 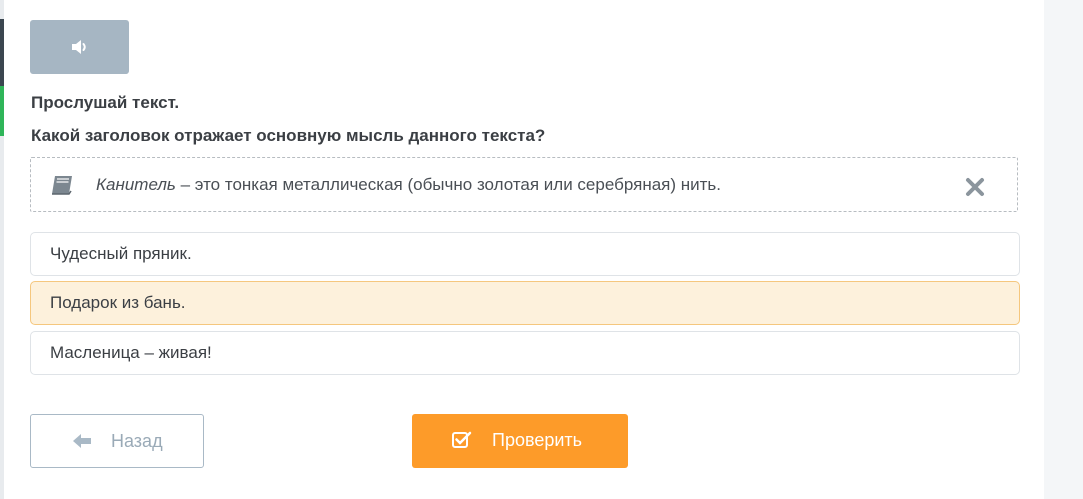 I want to click on audio-play-button, so click(x=79, y=47).